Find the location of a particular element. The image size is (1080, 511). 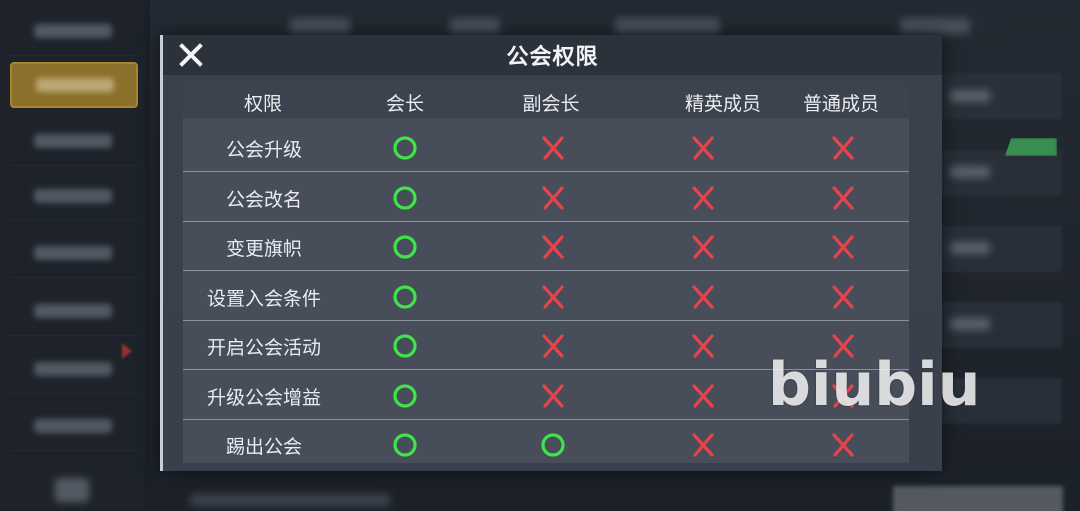

blurred-green-tag is located at coordinates (1031, 147).